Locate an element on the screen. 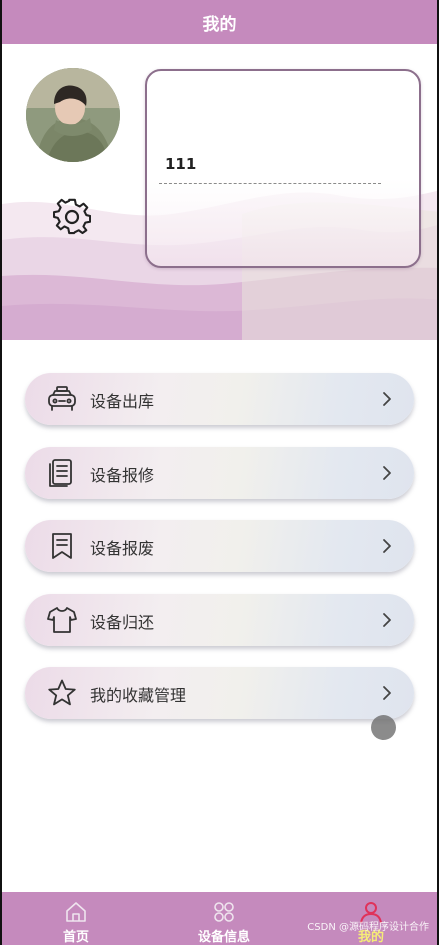 The height and width of the screenshot is (945, 439). star-icon is located at coordinates (62, 692).